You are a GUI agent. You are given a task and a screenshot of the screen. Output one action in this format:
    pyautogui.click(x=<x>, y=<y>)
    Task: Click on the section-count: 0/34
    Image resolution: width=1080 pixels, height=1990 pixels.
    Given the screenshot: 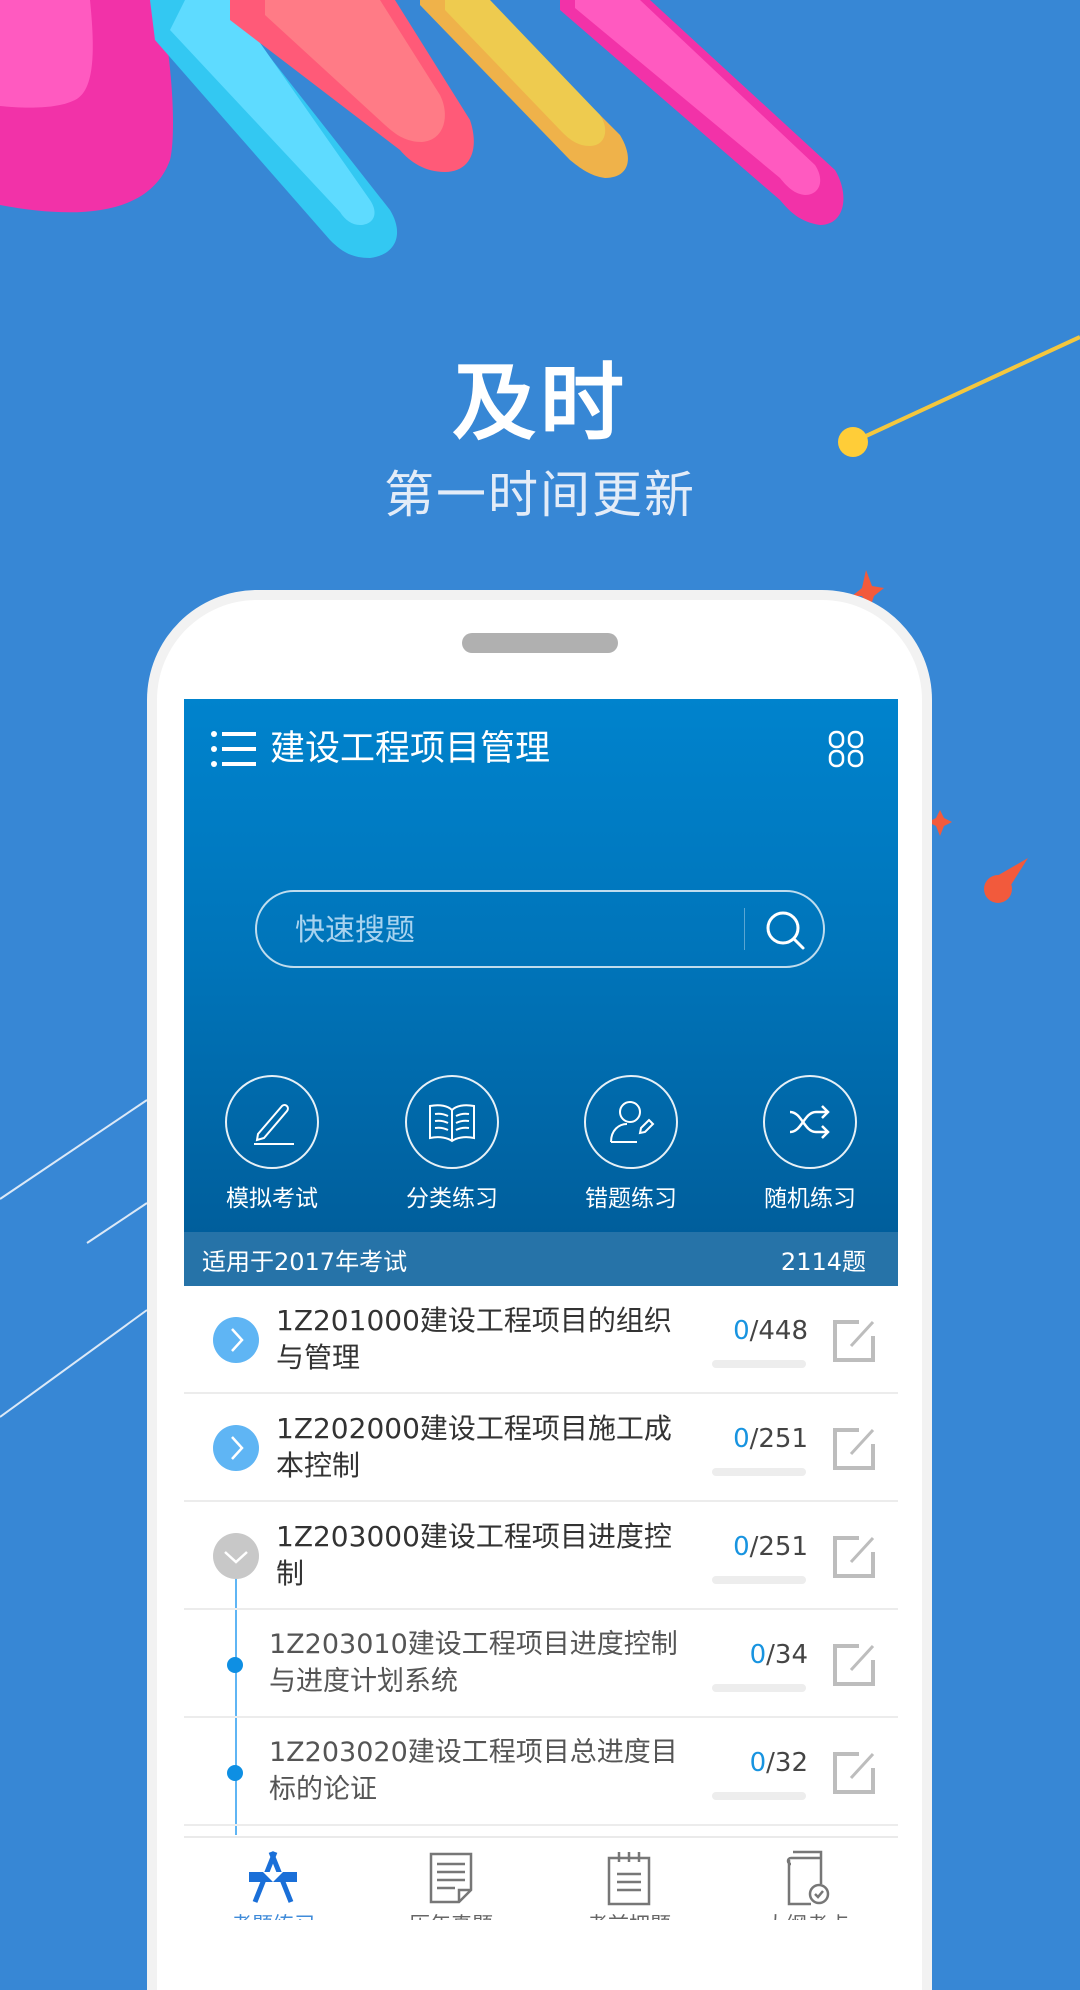 What is the action you would take?
    pyautogui.click(x=779, y=1655)
    